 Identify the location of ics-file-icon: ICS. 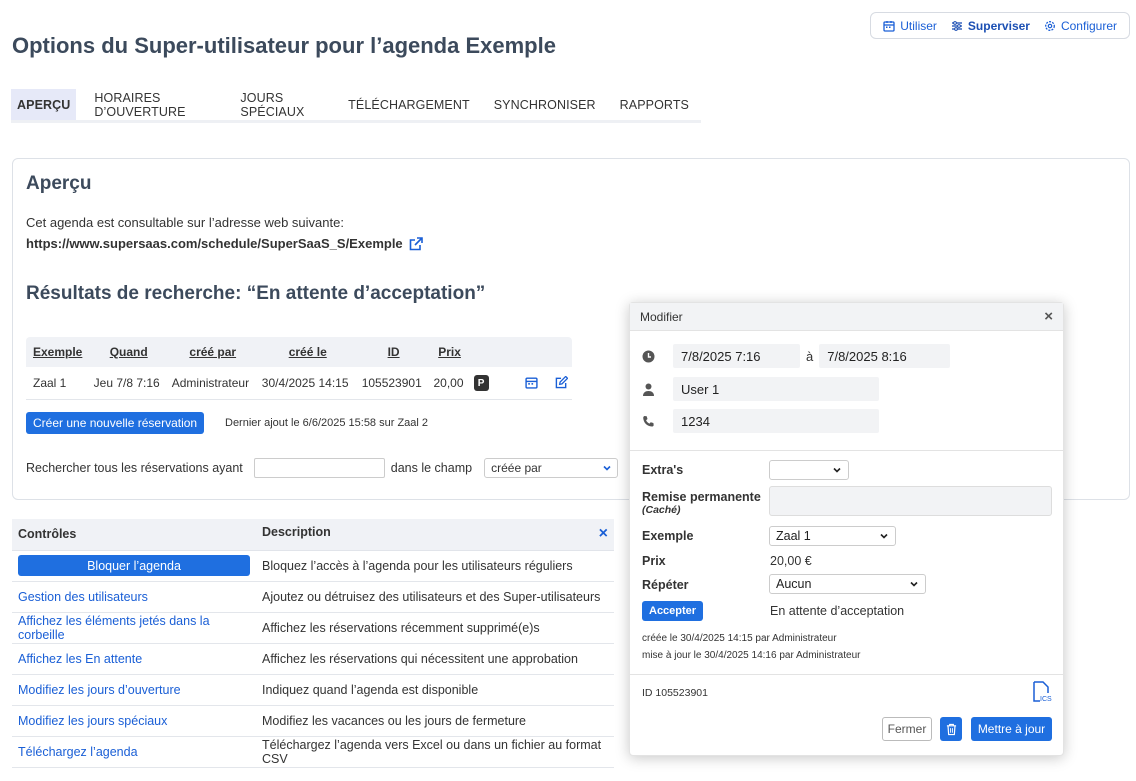
(1042, 692).